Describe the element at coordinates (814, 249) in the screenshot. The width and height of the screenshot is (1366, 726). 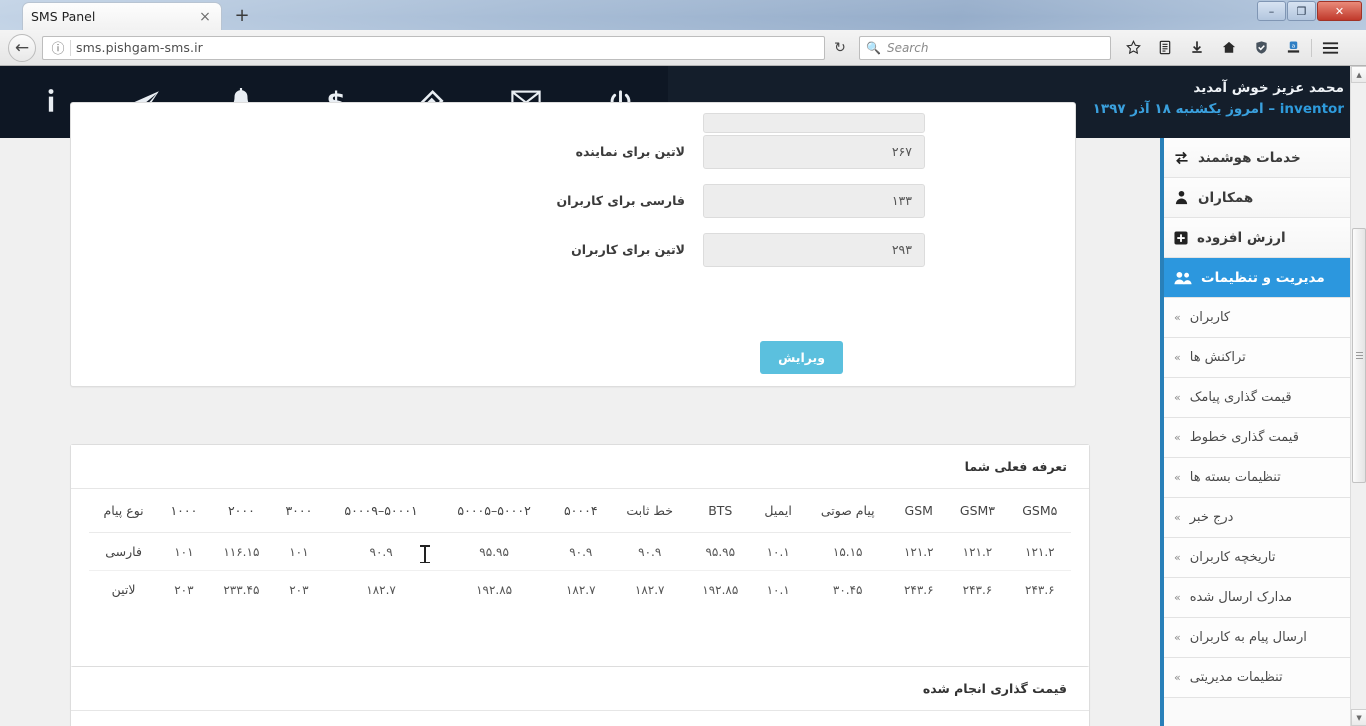
I see `form-input-2: ۲۹۳` at that location.